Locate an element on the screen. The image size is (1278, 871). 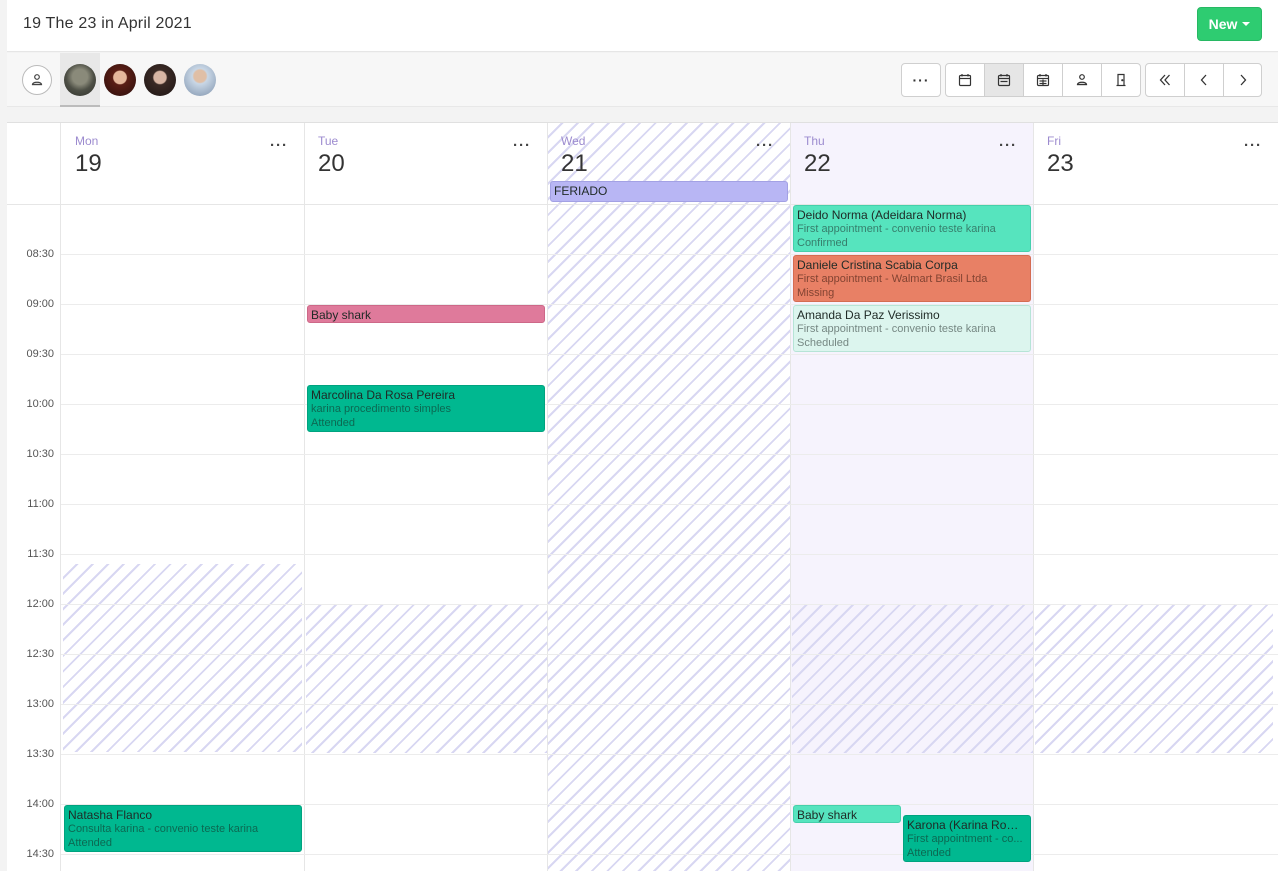
time-label: 13:00 is located at coordinates (40, 704).